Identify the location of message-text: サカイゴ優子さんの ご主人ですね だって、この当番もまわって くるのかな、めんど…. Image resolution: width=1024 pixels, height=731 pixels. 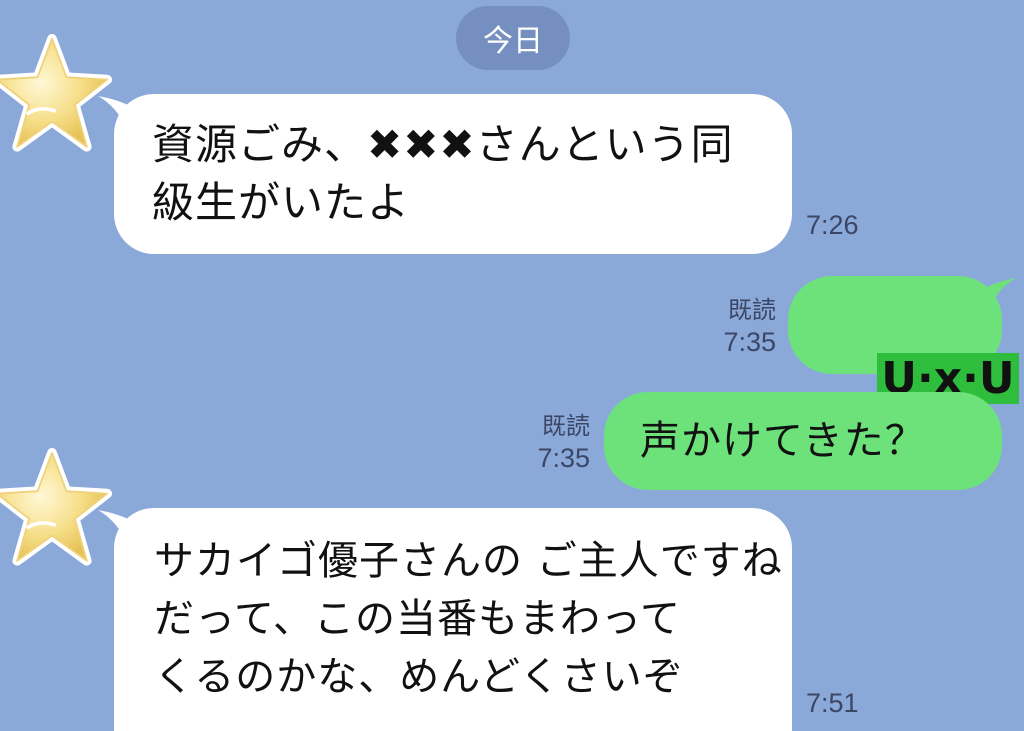
(468, 619).